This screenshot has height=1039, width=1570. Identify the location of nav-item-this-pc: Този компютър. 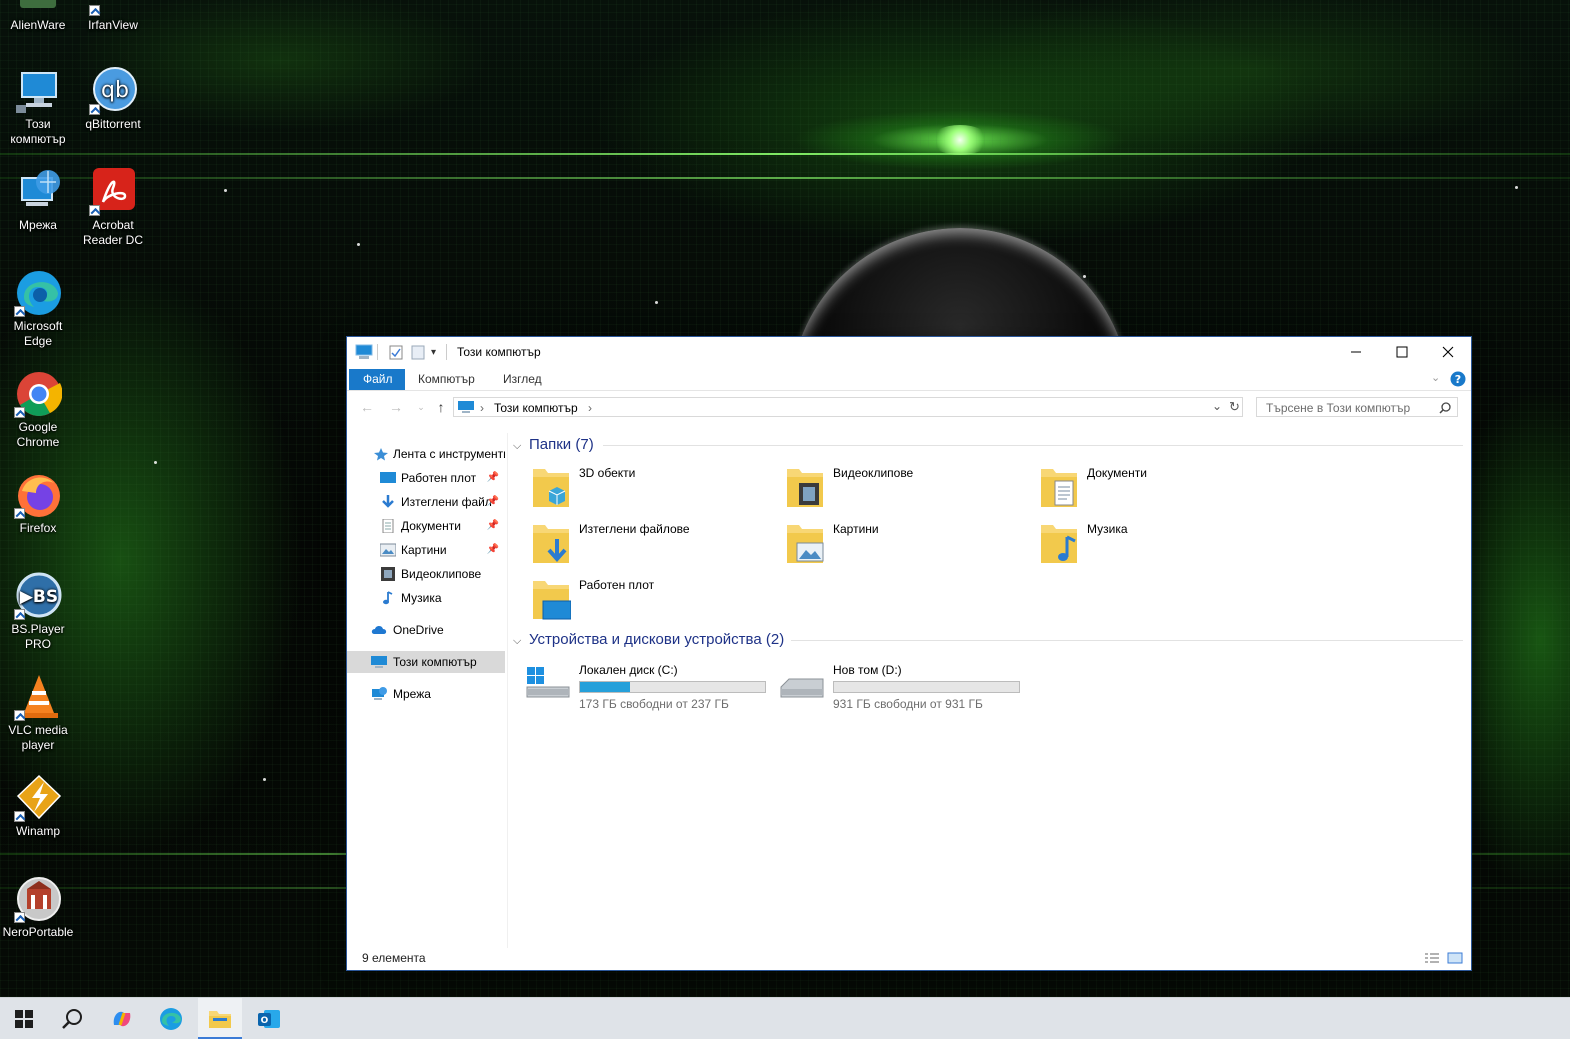
(426, 662).